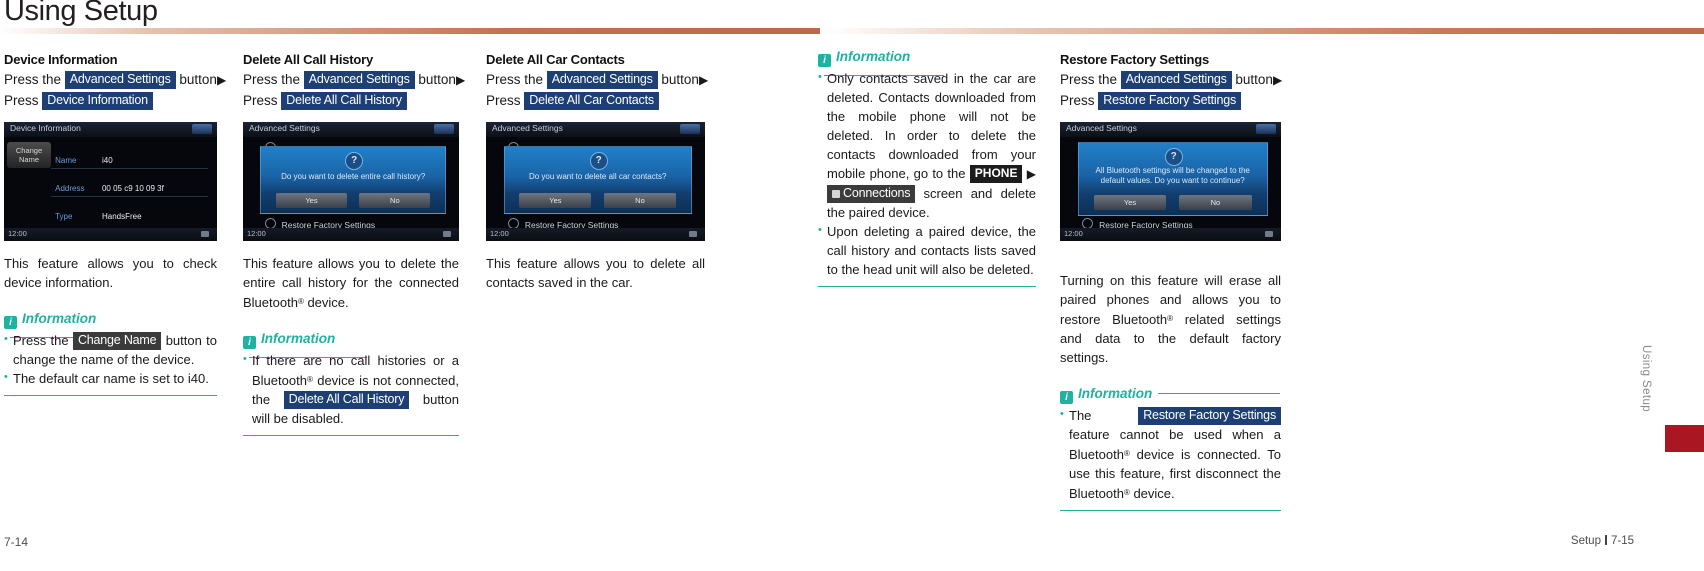 The image size is (1704, 571). I want to click on list-item: The default car name is set to i40., so click(110, 378).